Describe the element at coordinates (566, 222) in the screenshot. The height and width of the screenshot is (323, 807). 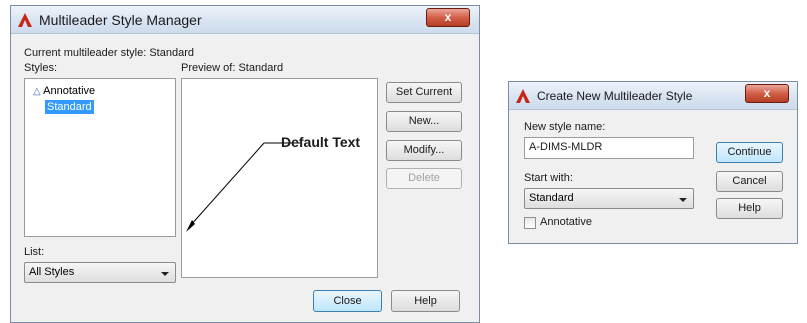
I see `annotative-label: Annotative` at that location.